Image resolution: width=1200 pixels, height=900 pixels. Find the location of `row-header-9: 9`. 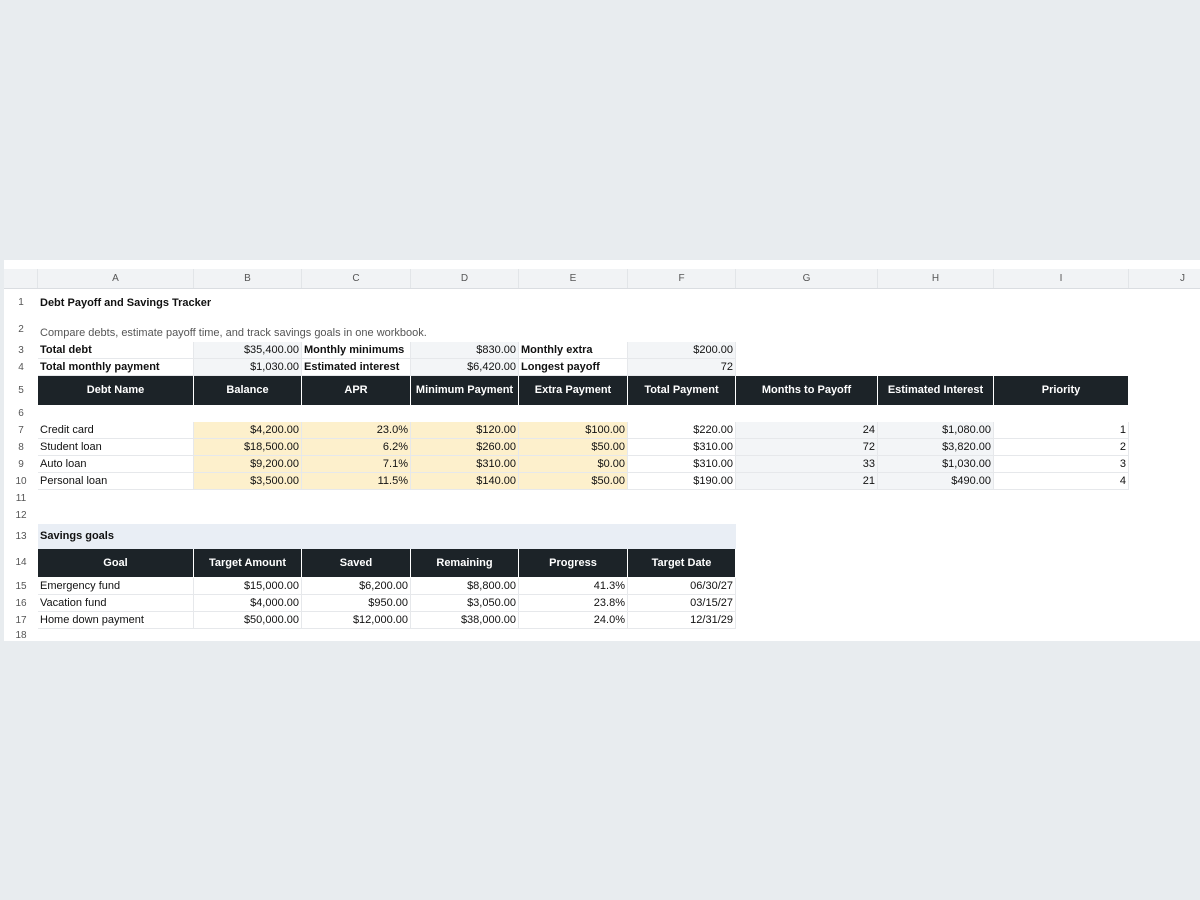

row-header-9: 9 is located at coordinates (21, 464).